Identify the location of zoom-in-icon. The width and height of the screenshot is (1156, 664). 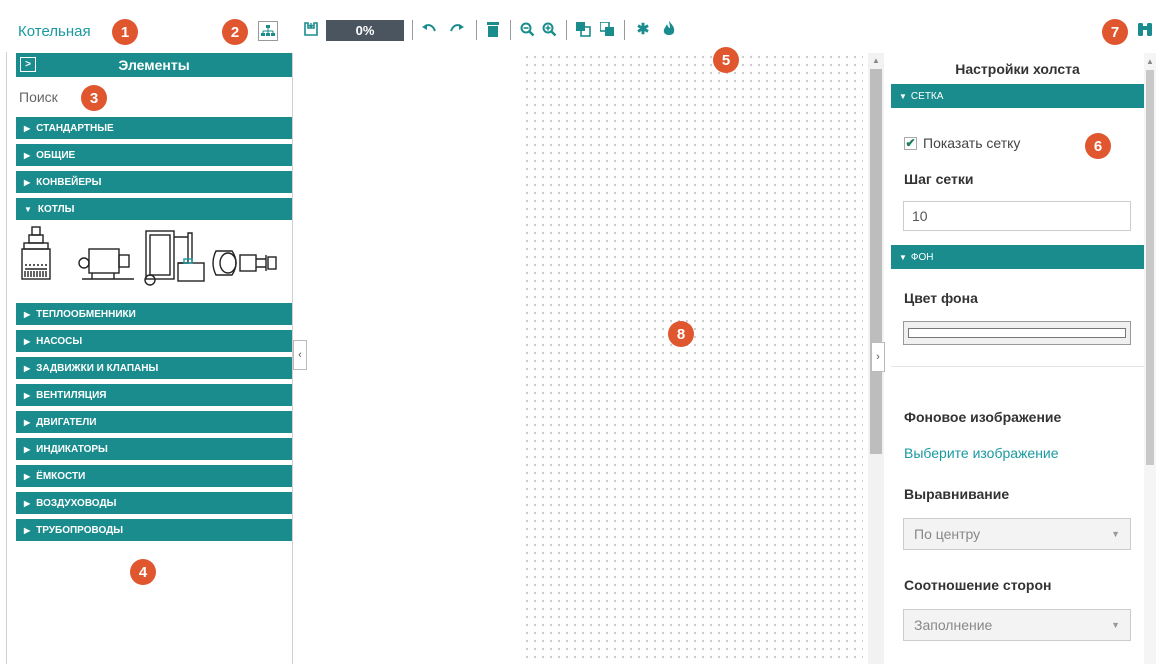
(549, 29).